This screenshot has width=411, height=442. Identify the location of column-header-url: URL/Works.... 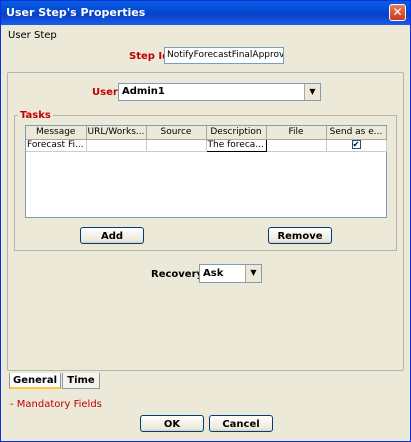
(116, 133).